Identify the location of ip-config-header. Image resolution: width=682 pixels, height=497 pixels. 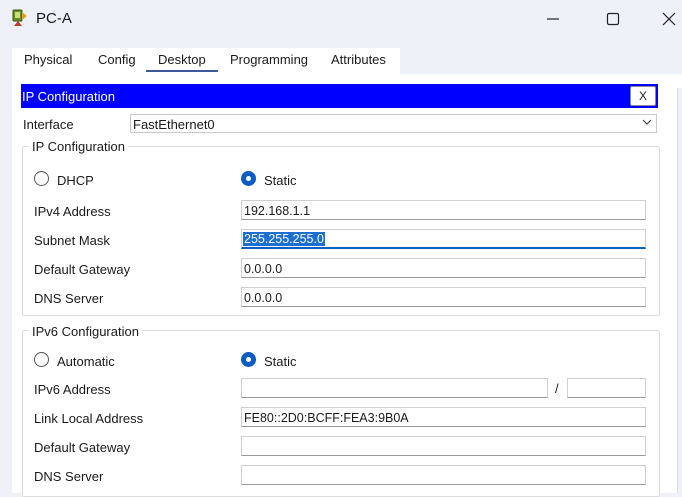
(339, 96).